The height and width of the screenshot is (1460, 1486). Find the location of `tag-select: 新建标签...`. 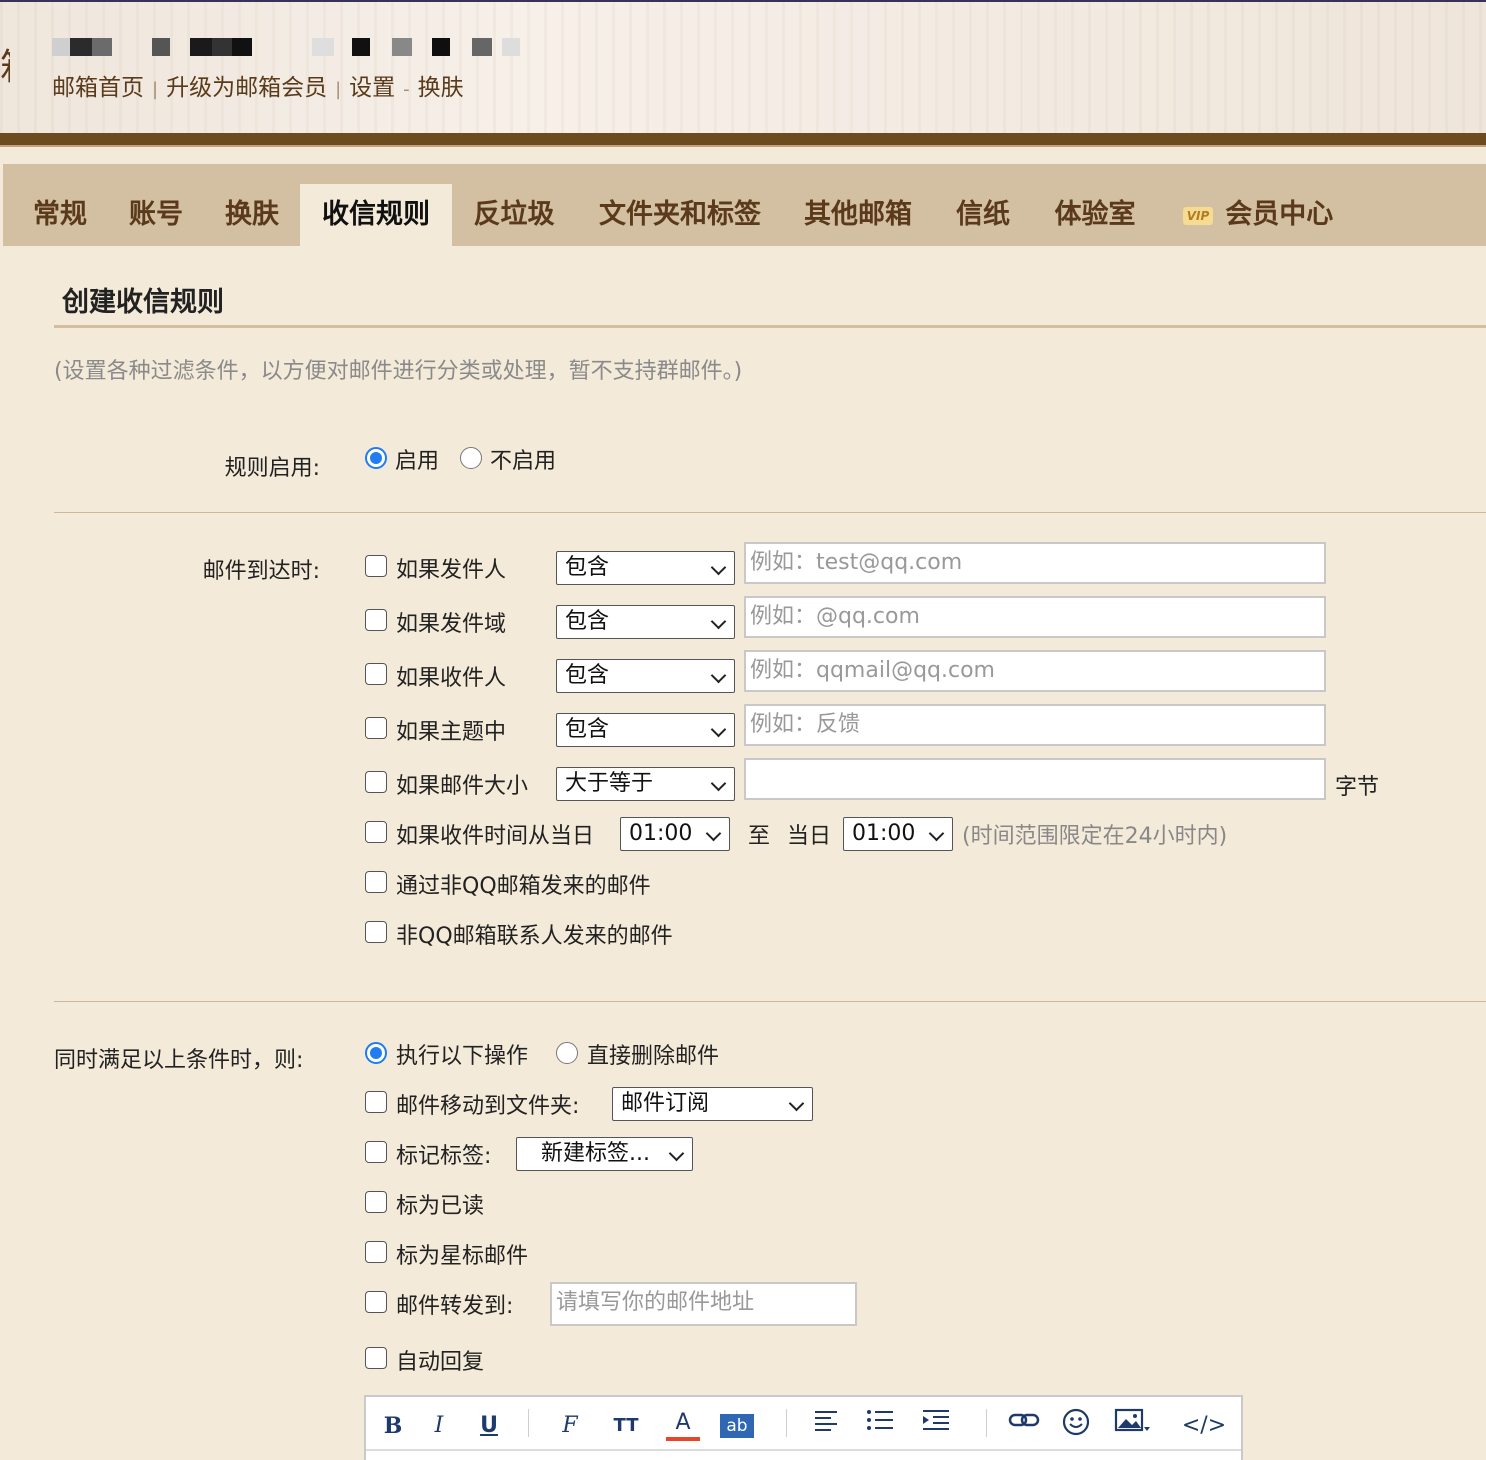

tag-select: 新建标签... is located at coordinates (604, 1154).